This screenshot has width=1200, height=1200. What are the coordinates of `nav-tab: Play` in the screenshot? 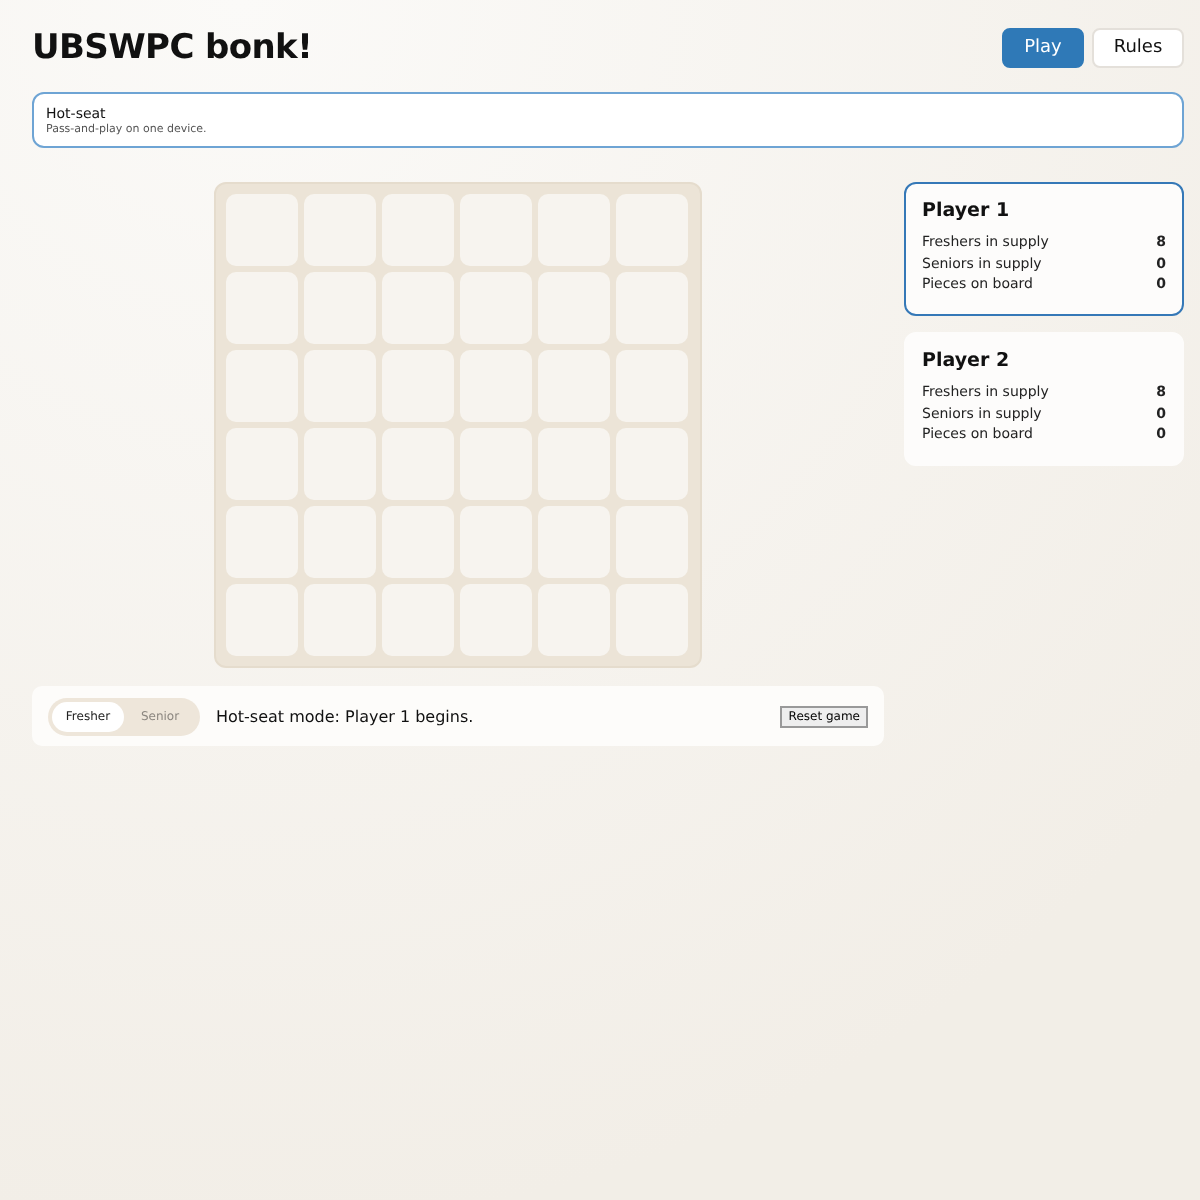 It's located at (1043, 48).